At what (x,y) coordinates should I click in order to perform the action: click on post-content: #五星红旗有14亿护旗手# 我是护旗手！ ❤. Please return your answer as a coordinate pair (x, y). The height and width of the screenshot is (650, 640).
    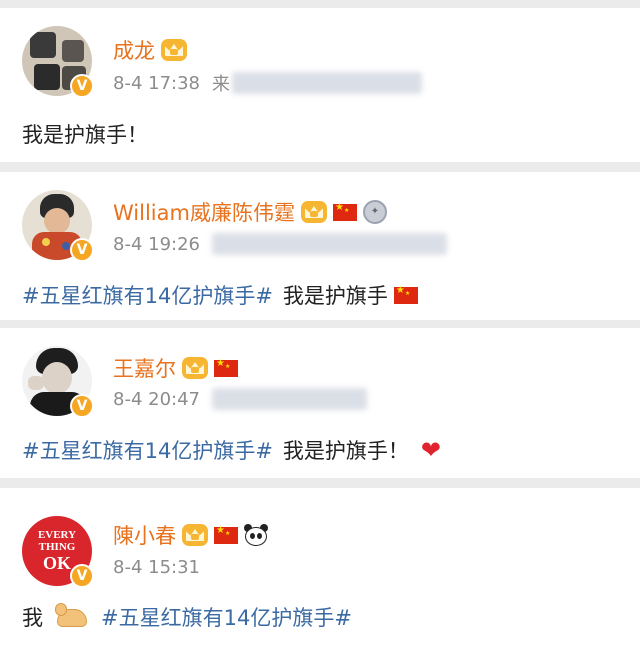
    Looking at the image, I should click on (231, 450).